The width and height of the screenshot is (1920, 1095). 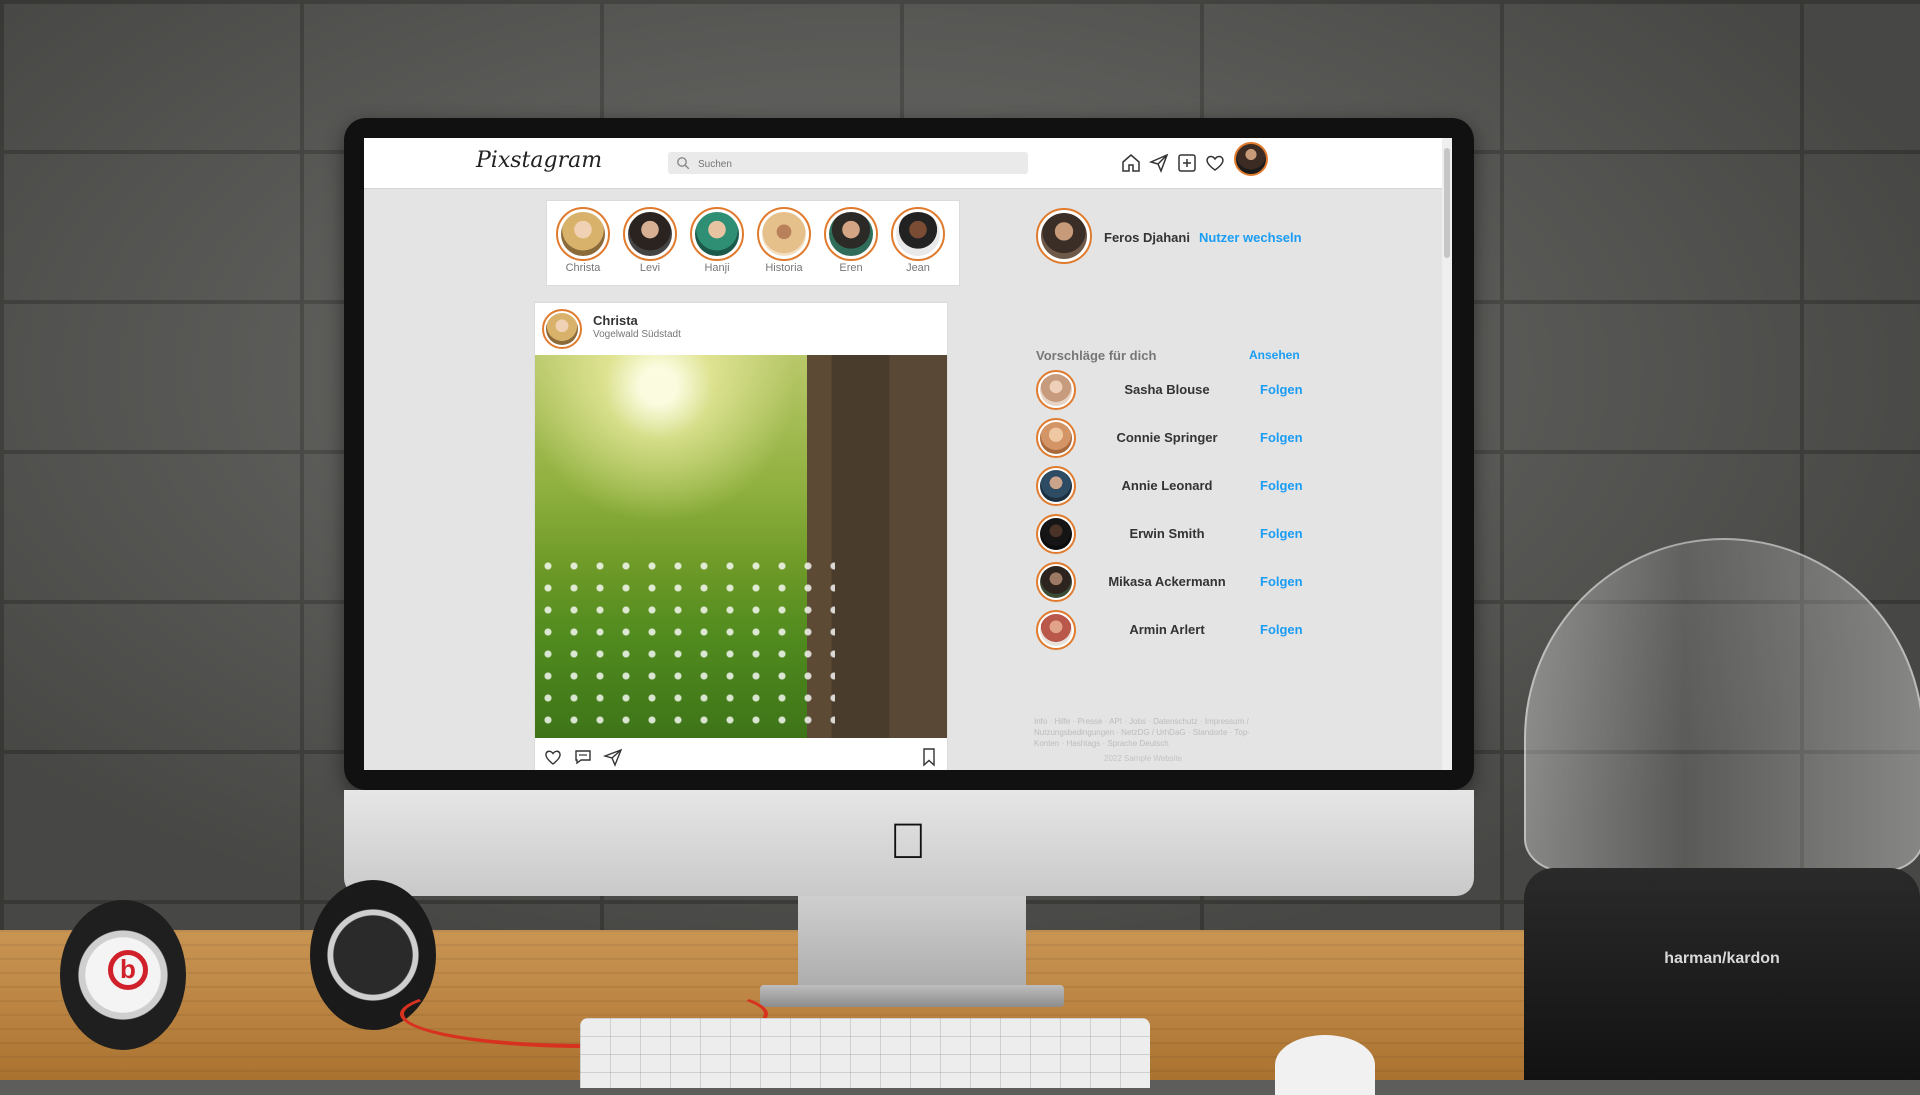 What do you see at coordinates (1167, 389) in the screenshot?
I see `suggestion-name: Sasha Blouse` at bounding box center [1167, 389].